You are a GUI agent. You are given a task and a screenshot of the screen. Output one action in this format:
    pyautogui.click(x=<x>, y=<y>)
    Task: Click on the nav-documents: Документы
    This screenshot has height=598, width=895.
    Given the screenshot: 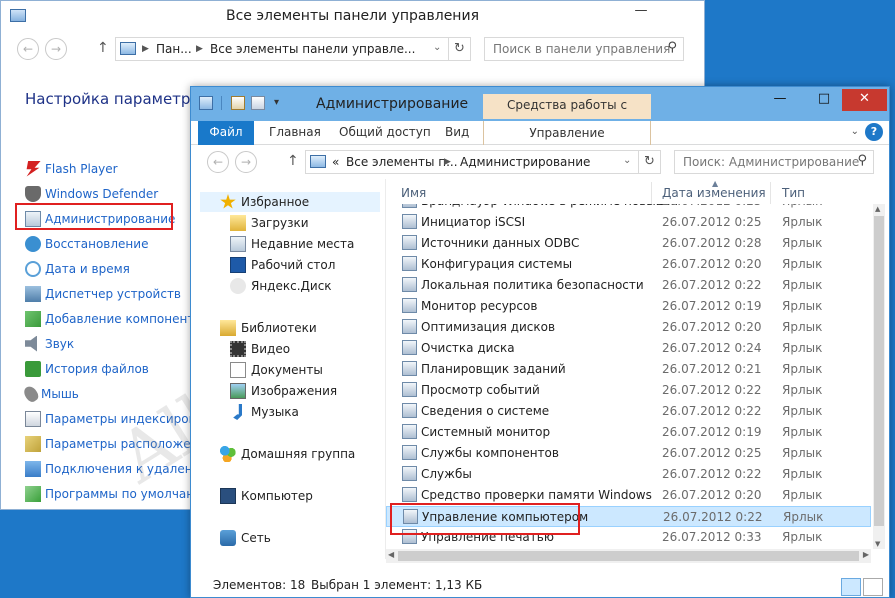 What is the action you would take?
    pyautogui.click(x=276, y=370)
    